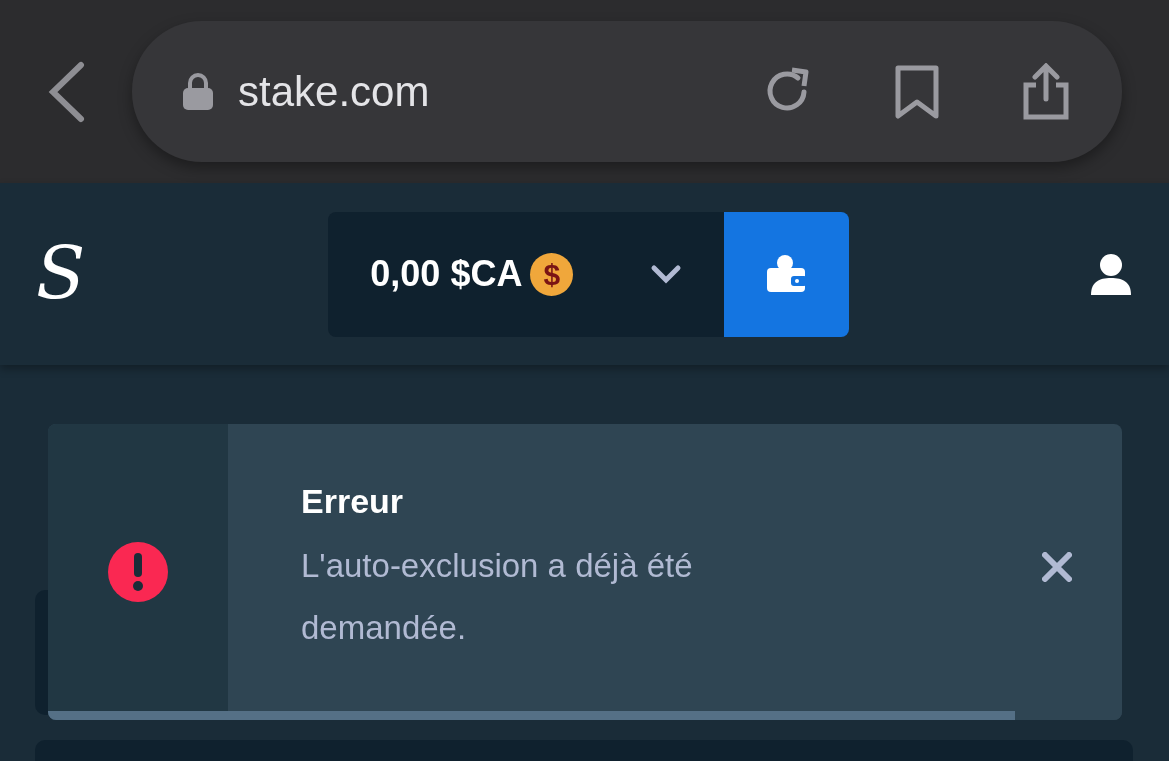  What do you see at coordinates (334, 92) in the screenshot?
I see `url-text: stake.com` at bounding box center [334, 92].